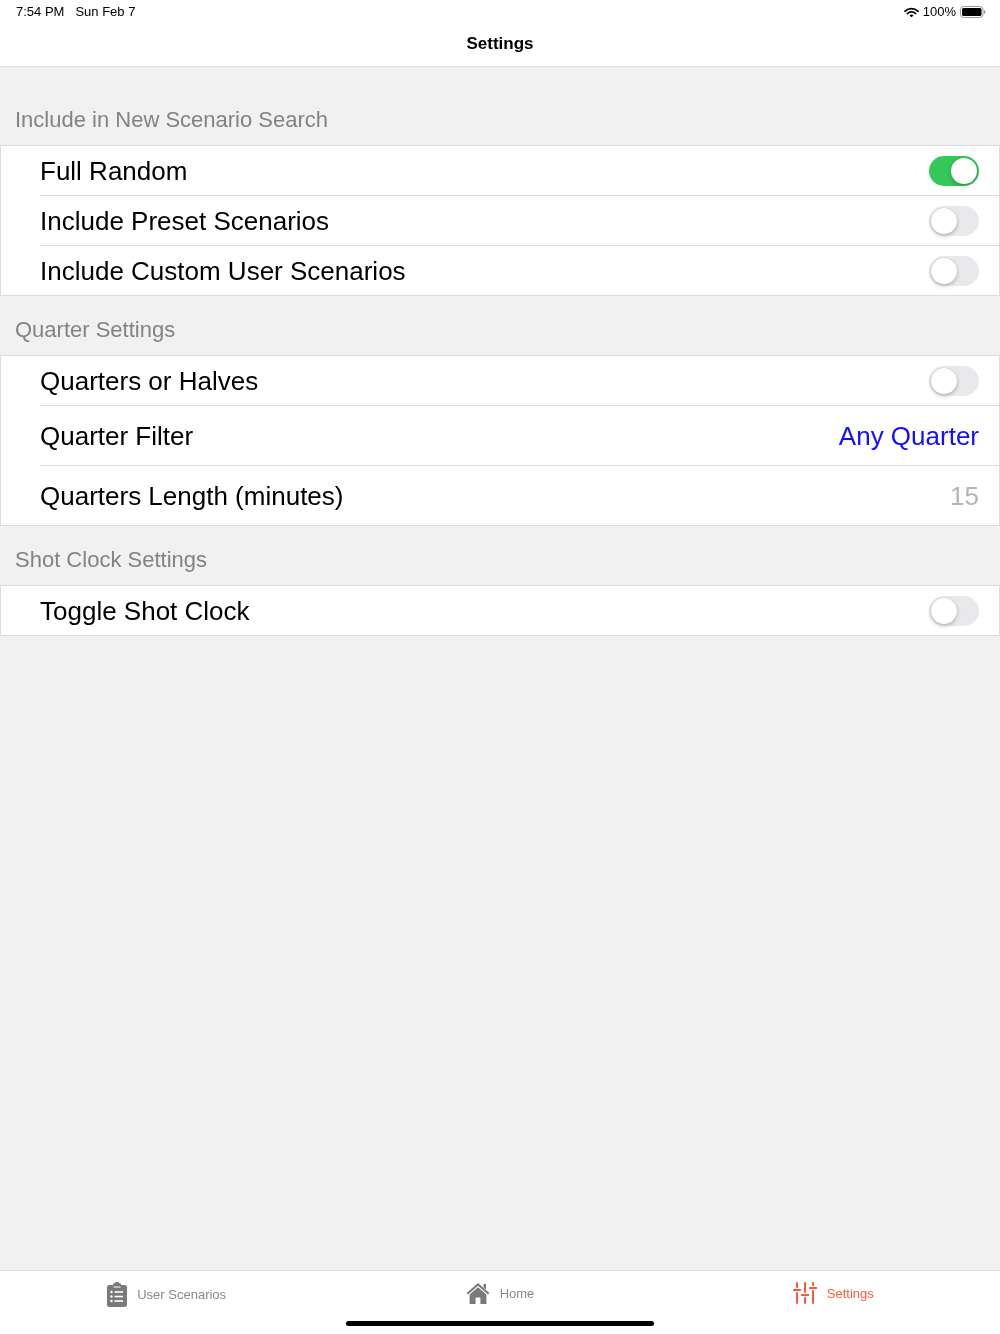 This screenshot has height=1334, width=1000. I want to click on value-text: 15, so click(964, 495).